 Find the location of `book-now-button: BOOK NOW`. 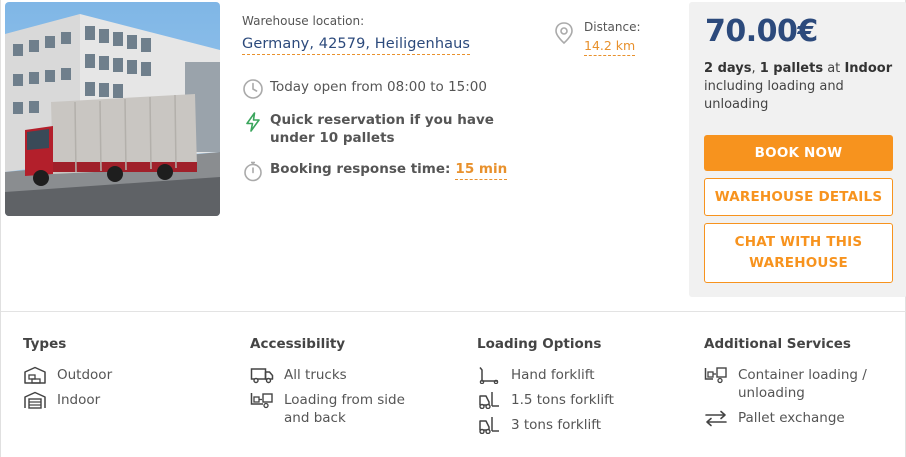

book-now-button: BOOK NOW is located at coordinates (798, 153).